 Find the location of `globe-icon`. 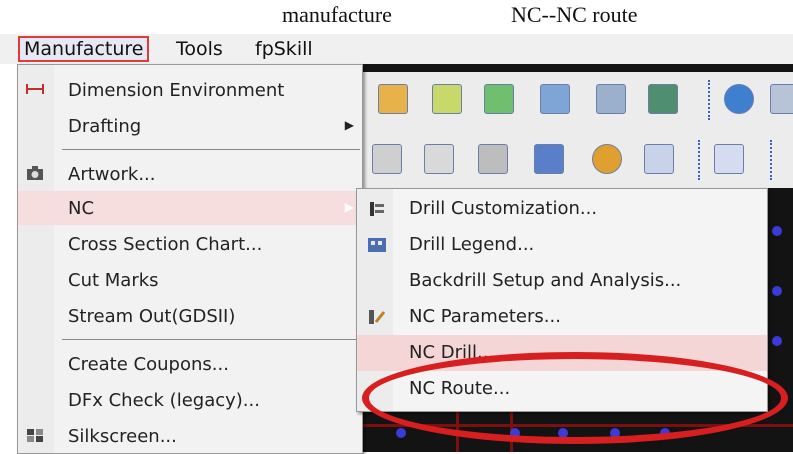

globe-icon is located at coordinates (663, 99).